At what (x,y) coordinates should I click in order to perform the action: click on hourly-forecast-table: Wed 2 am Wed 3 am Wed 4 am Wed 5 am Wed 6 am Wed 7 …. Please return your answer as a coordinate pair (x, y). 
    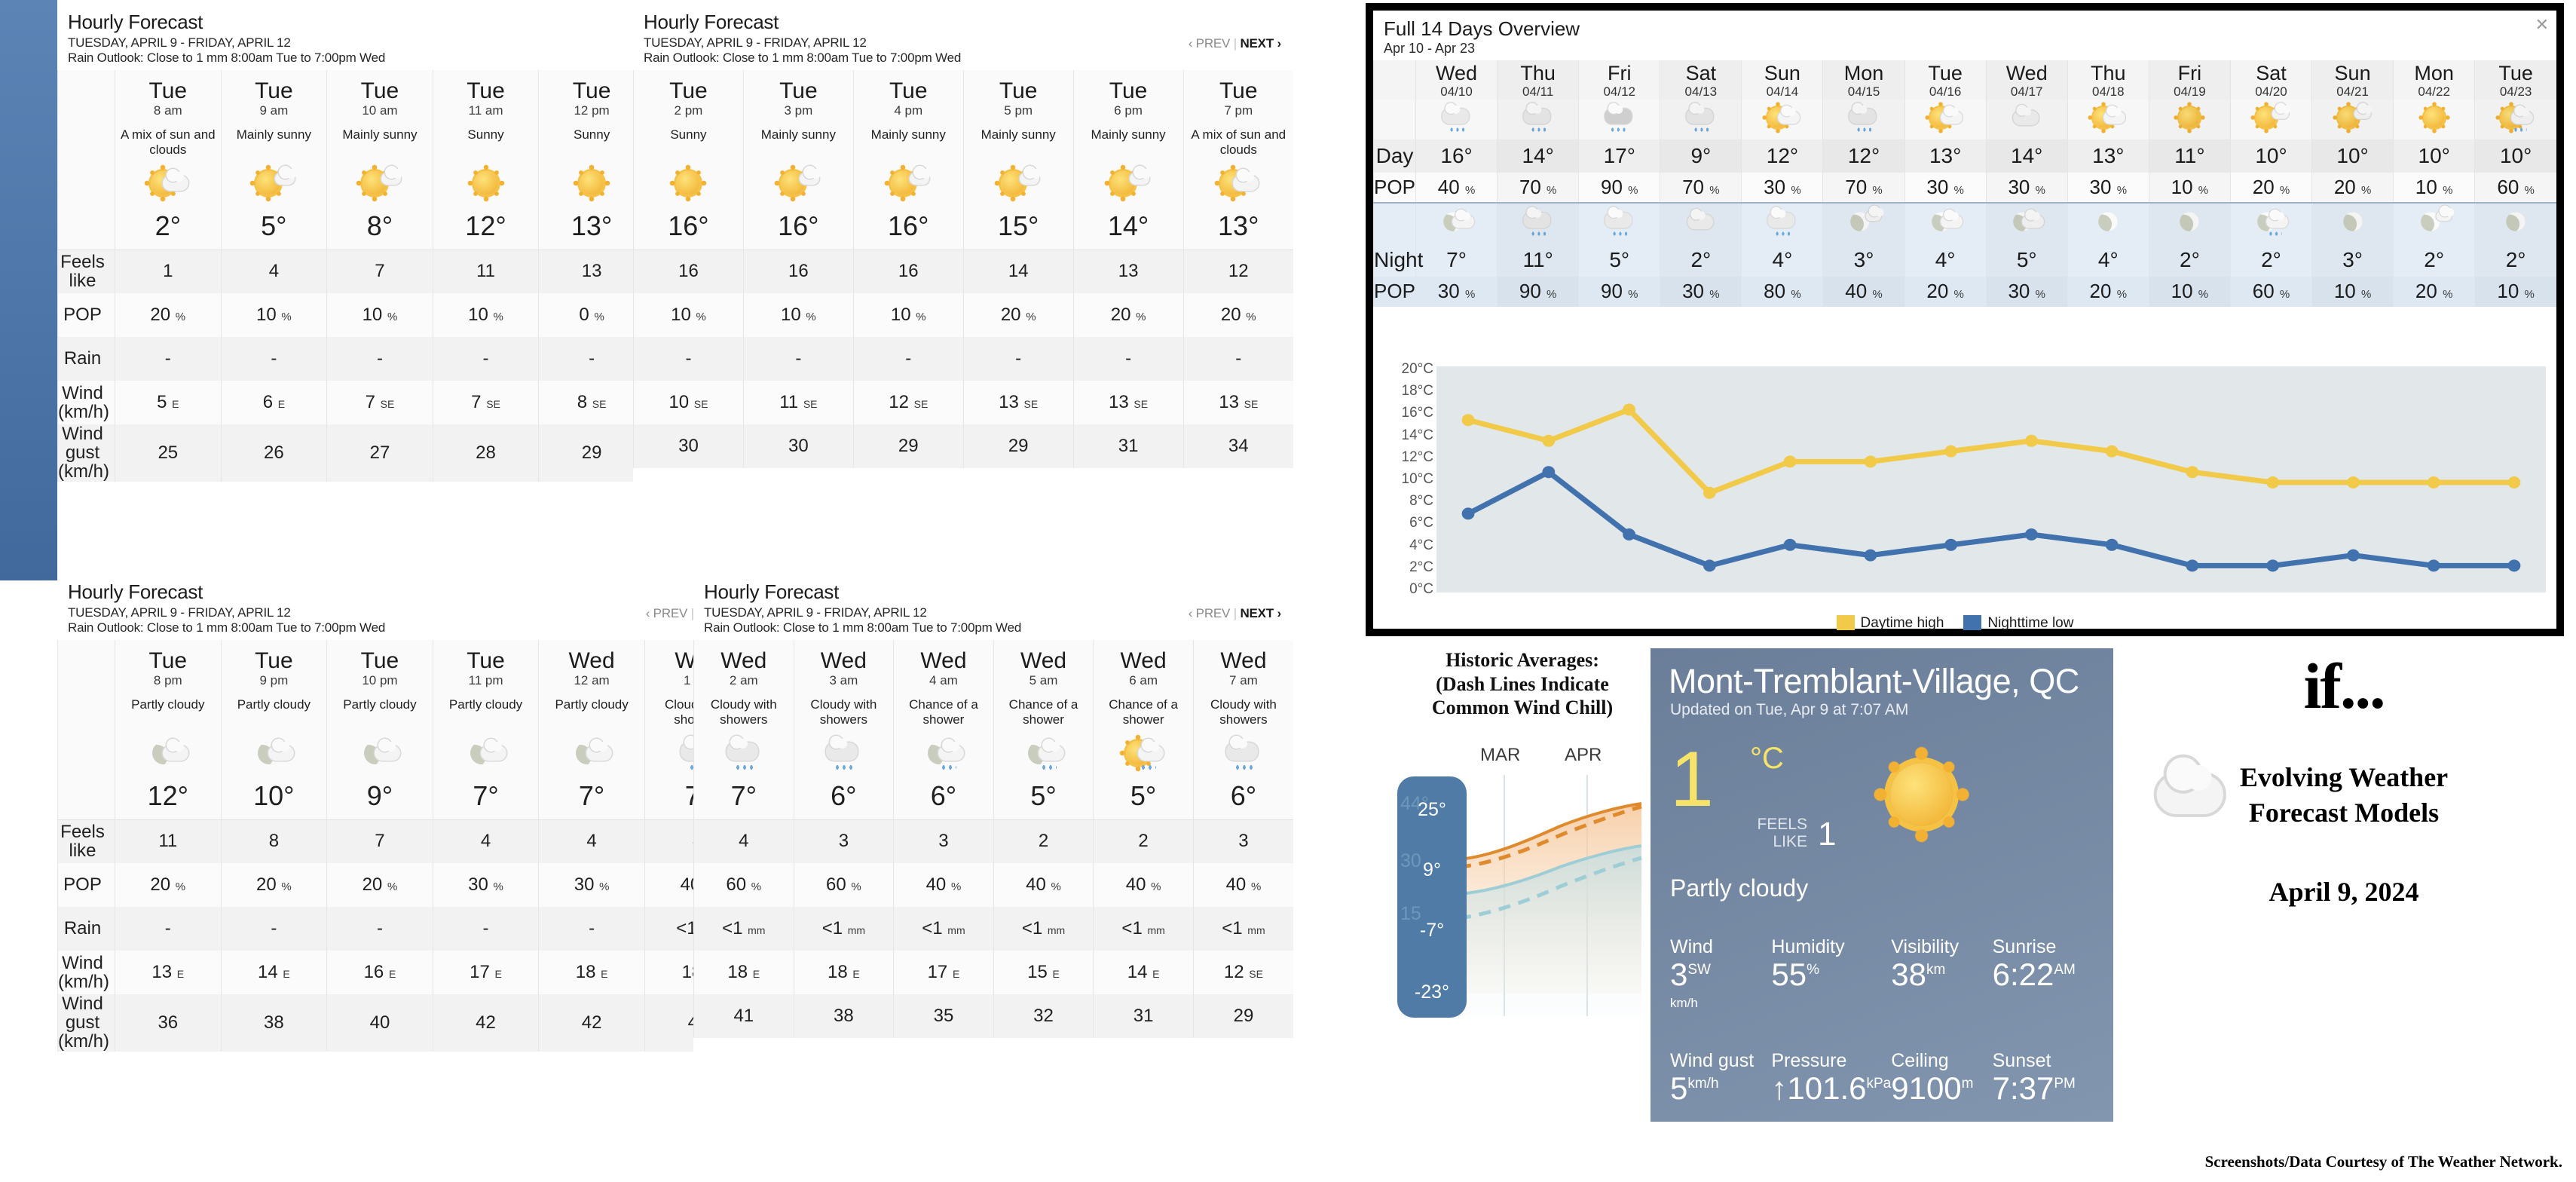
    Looking at the image, I should click on (993, 839).